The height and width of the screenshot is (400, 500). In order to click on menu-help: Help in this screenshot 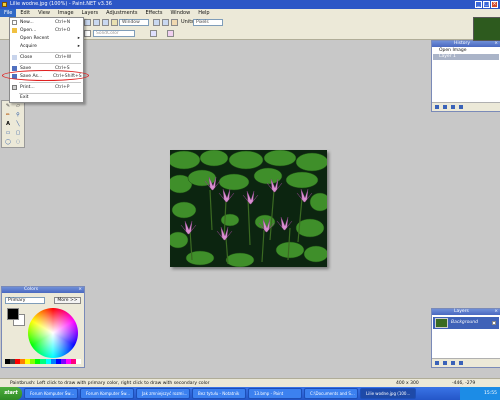, I will do `click(203, 13)`.